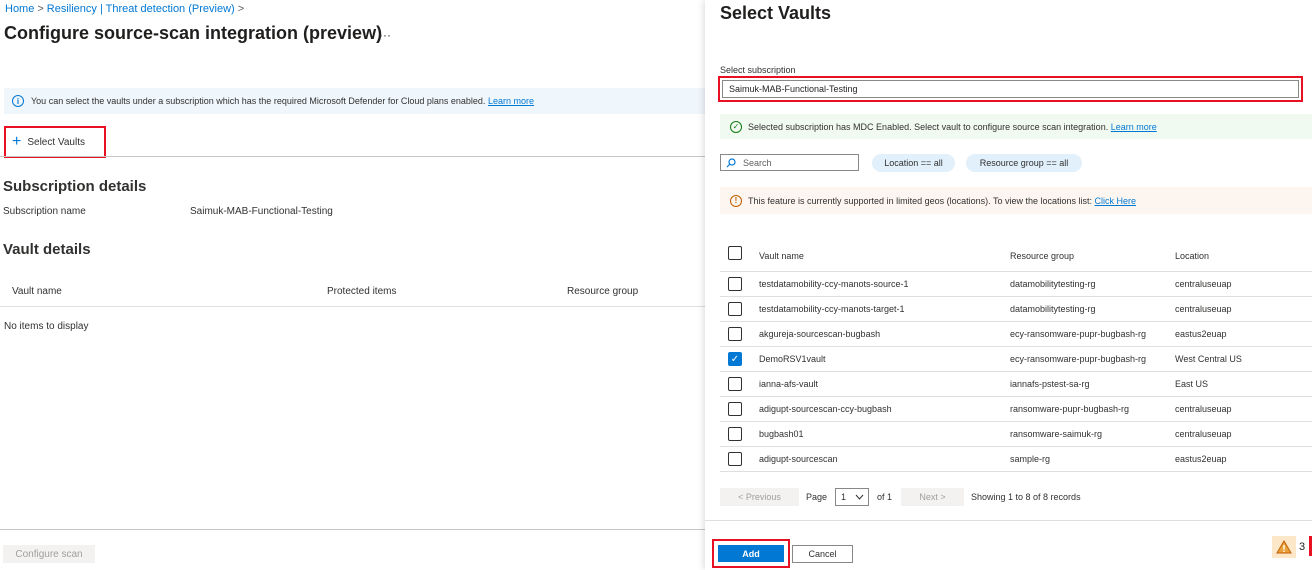 This screenshot has height=570, width=1312. Describe the element at coordinates (820, 334) in the screenshot. I see `vault-name-cell: akgureja-sourcescan-bugbash` at that location.